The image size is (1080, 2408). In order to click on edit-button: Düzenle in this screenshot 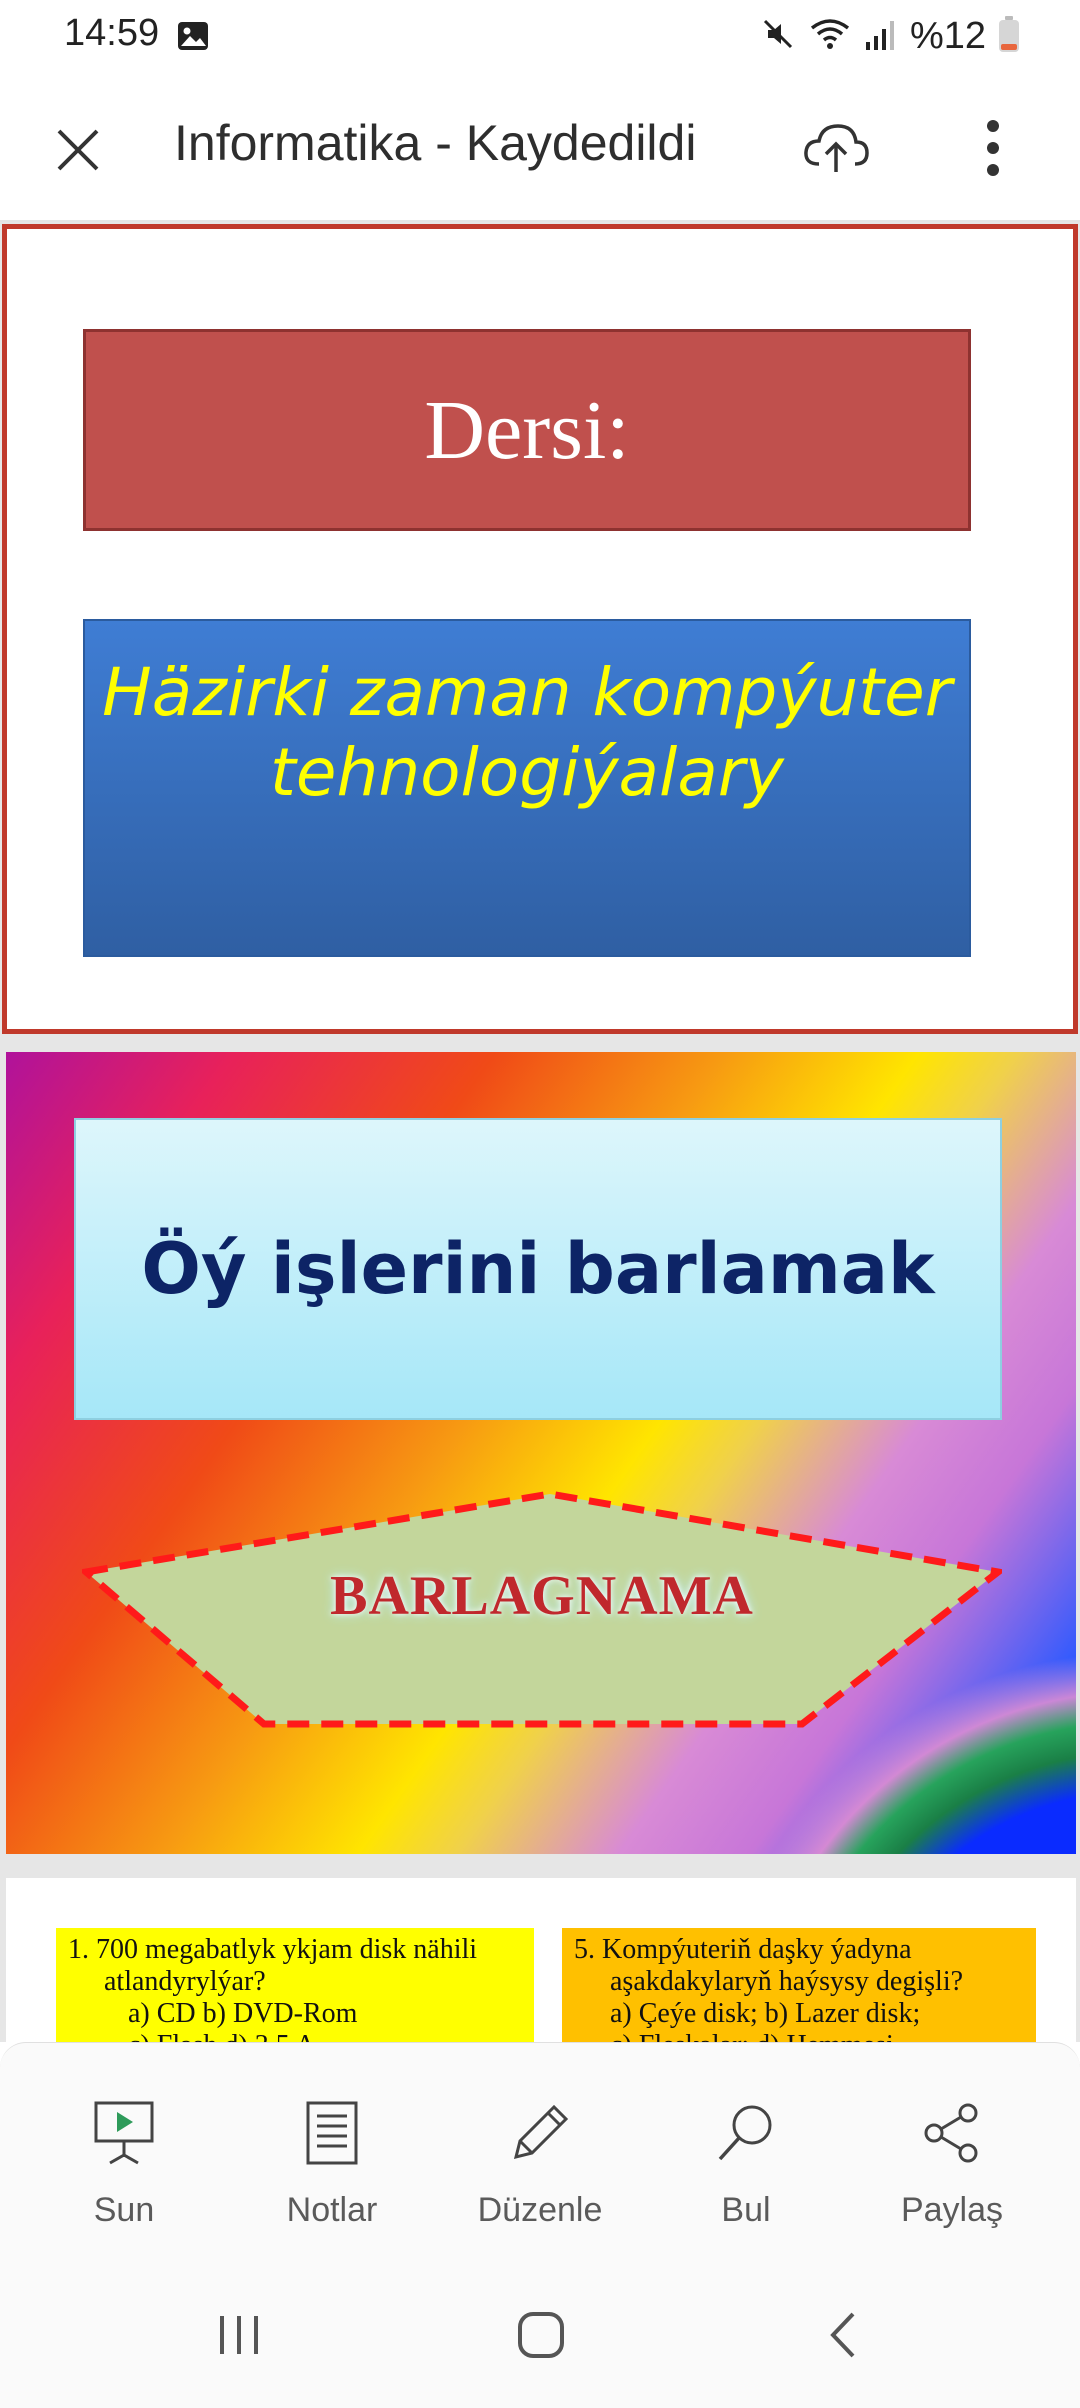, I will do `click(540, 2168)`.